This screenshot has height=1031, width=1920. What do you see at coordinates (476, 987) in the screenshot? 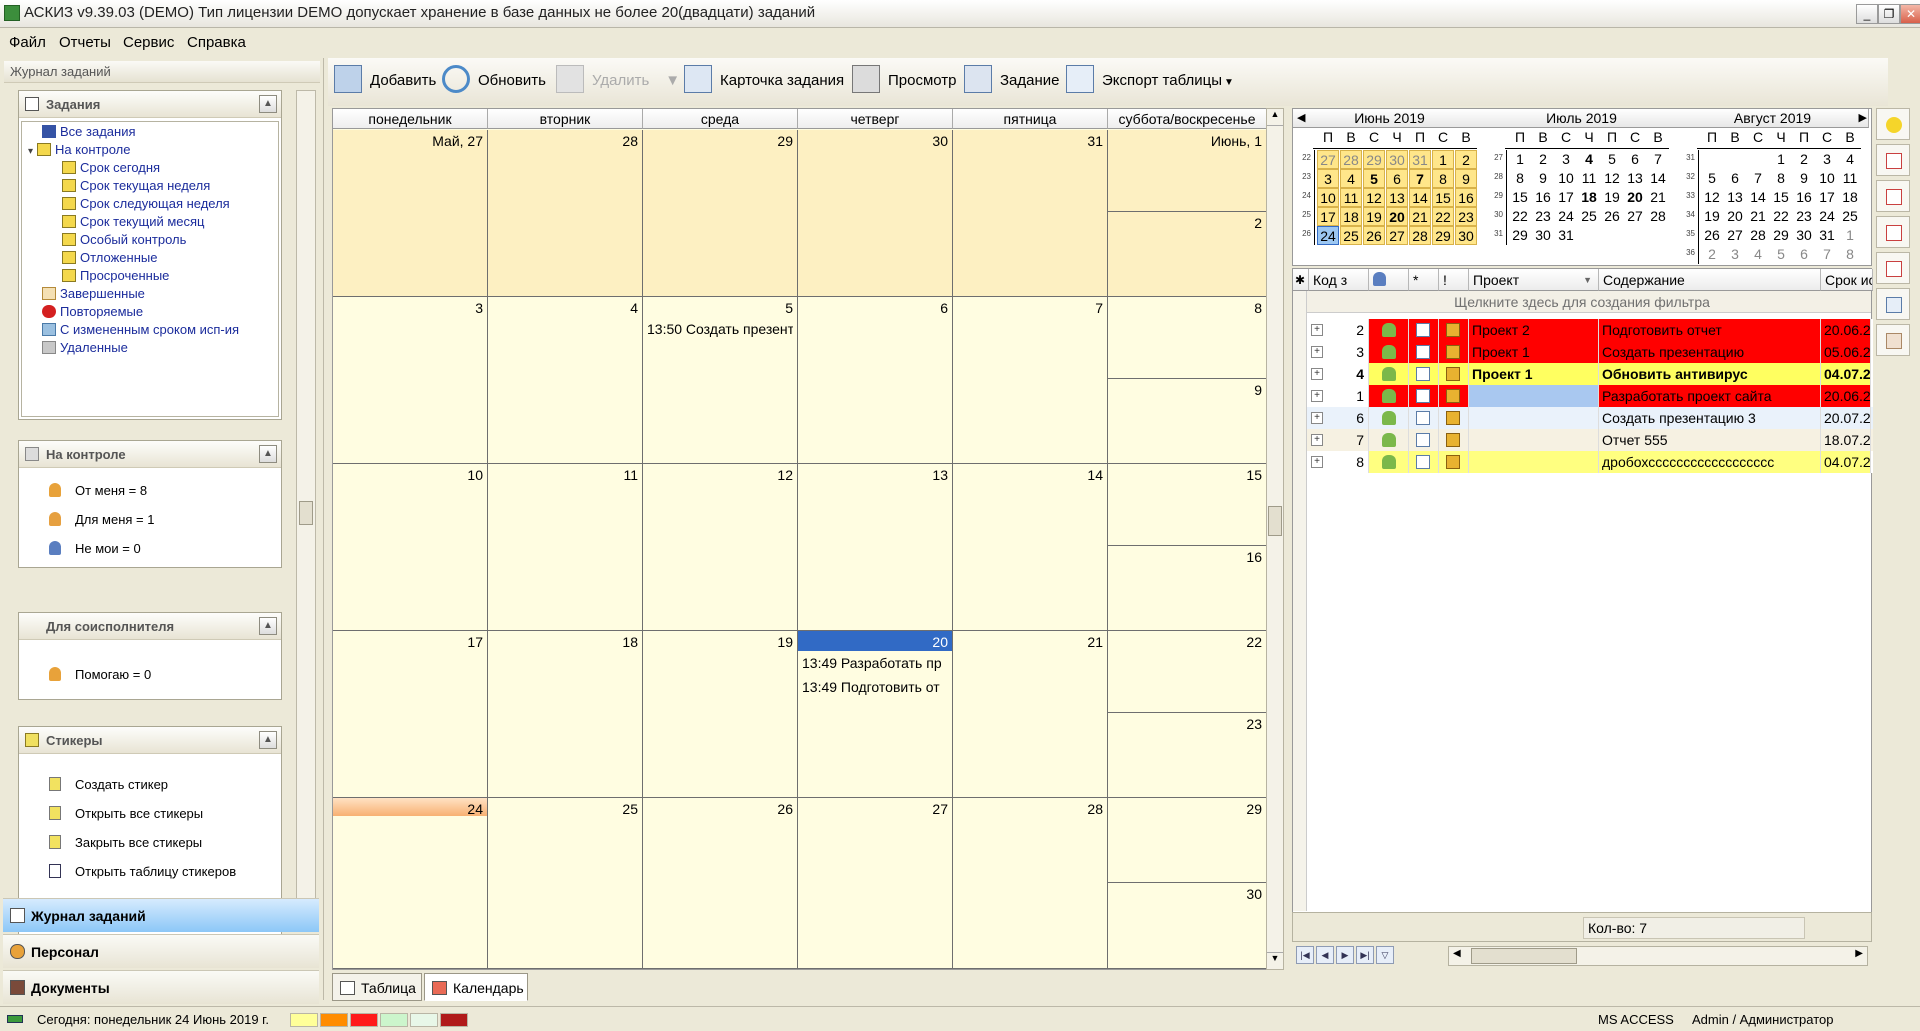
I see `tab-calendar: Календарь` at bounding box center [476, 987].